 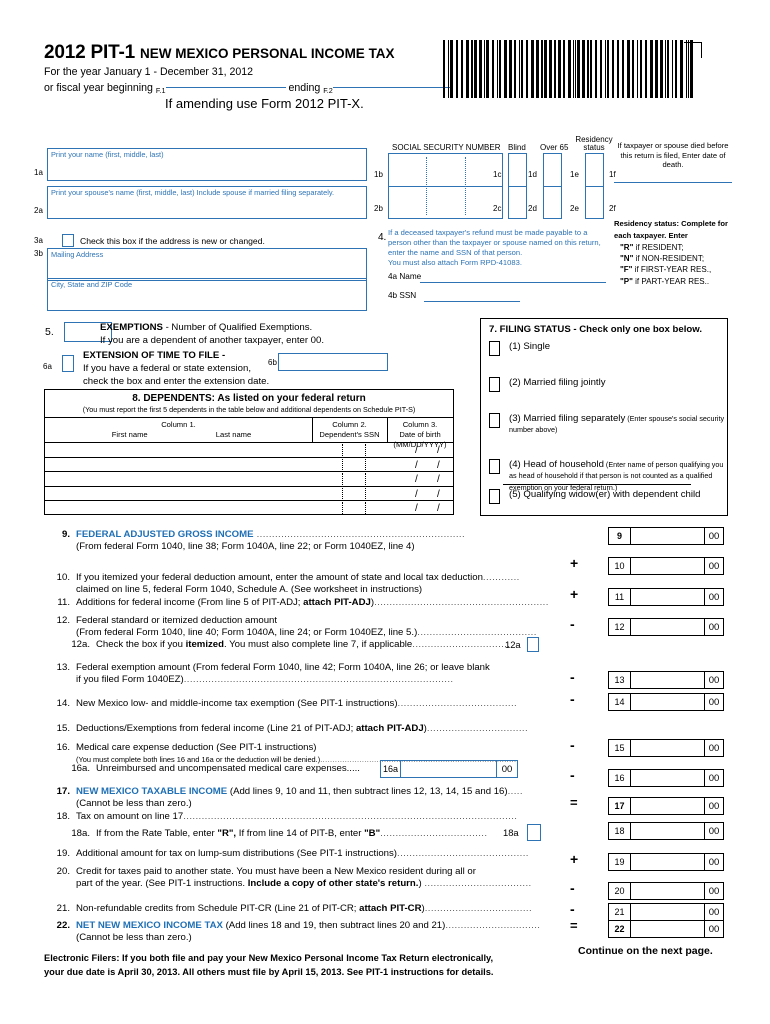 I want to click on amount-box-line-11: 11 00, so click(x=666, y=597).